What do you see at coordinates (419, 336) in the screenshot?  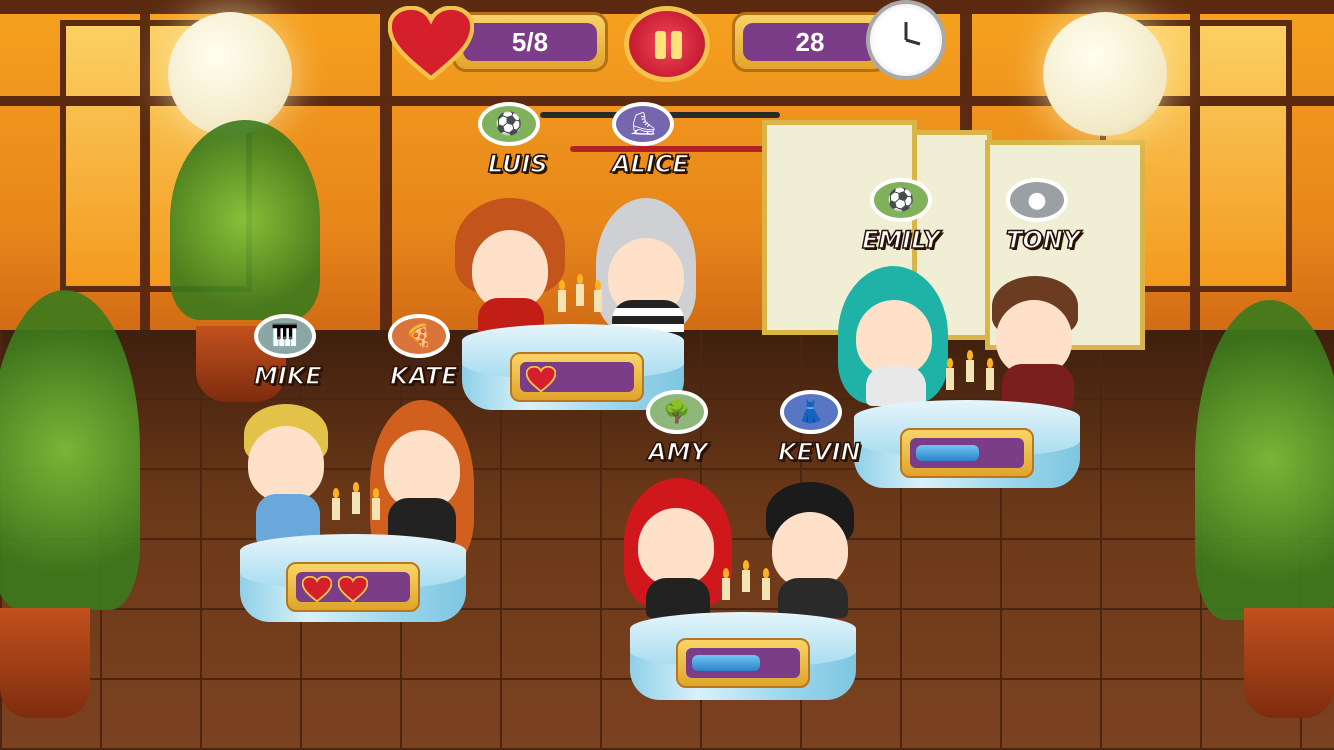 I see `pizza-slice-icon: 🍕` at bounding box center [419, 336].